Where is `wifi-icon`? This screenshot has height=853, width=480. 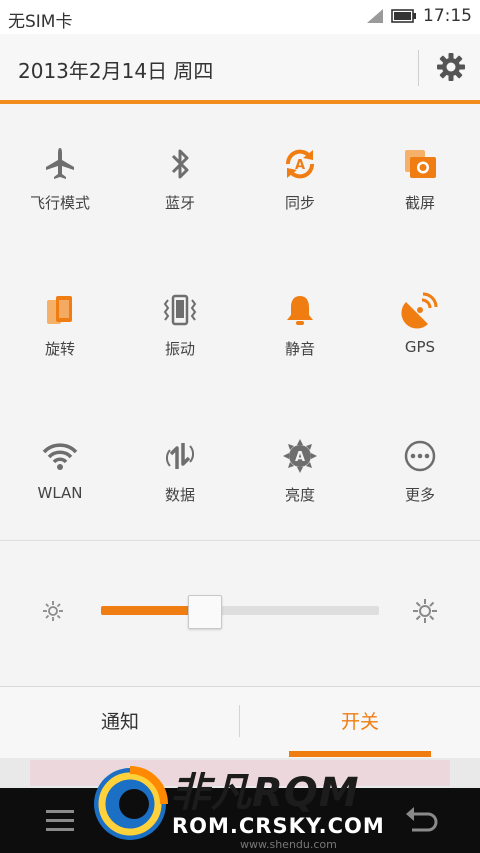 wifi-icon is located at coordinates (60, 456).